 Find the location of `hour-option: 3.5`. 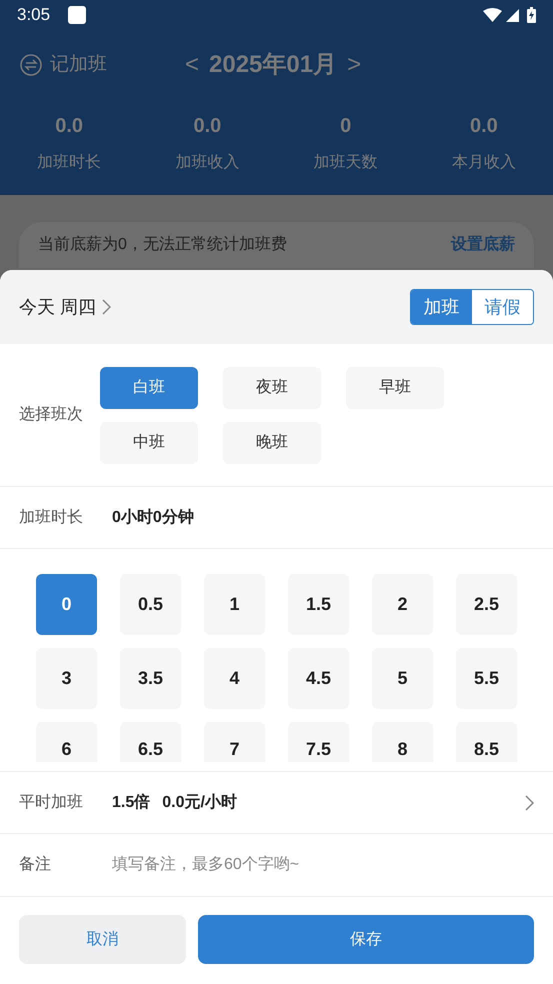

hour-option: 3.5 is located at coordinates (150, 678).